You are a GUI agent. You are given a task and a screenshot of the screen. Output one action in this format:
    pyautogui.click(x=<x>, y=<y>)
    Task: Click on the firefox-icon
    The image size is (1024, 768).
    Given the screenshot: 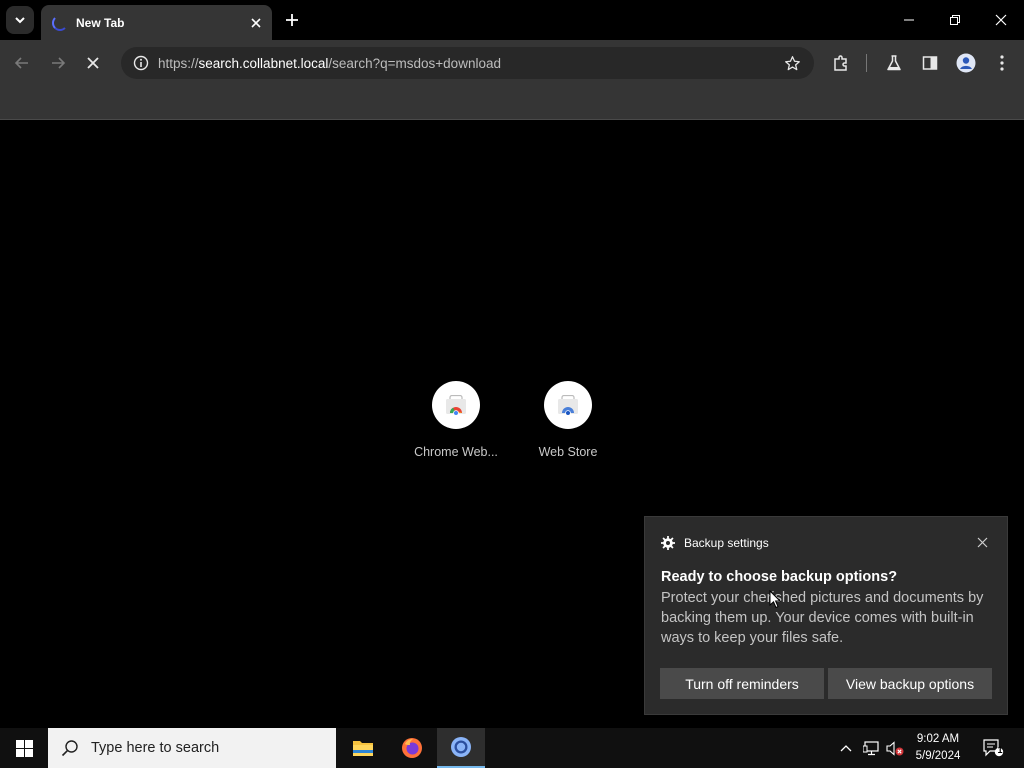 What is the action you would take?
    pyautogui.click(x=412, y=748)
    